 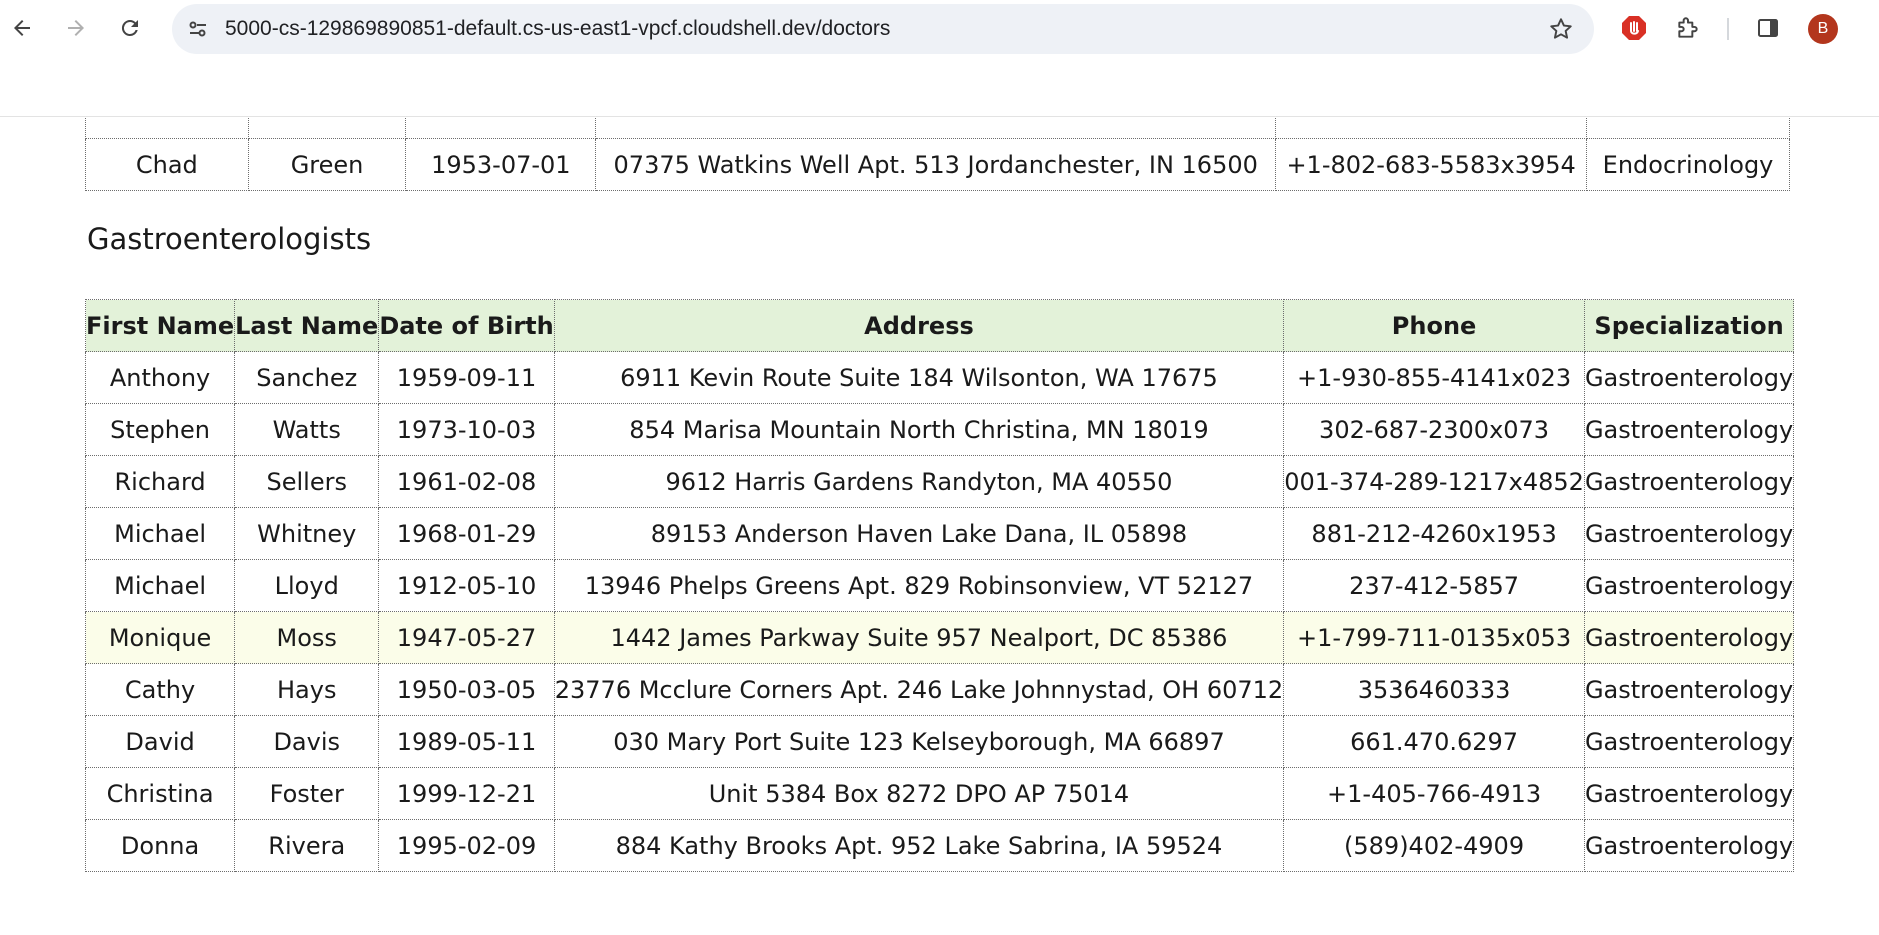 I want to click on cell-first-name: Christina, so click(x=160, y=793).